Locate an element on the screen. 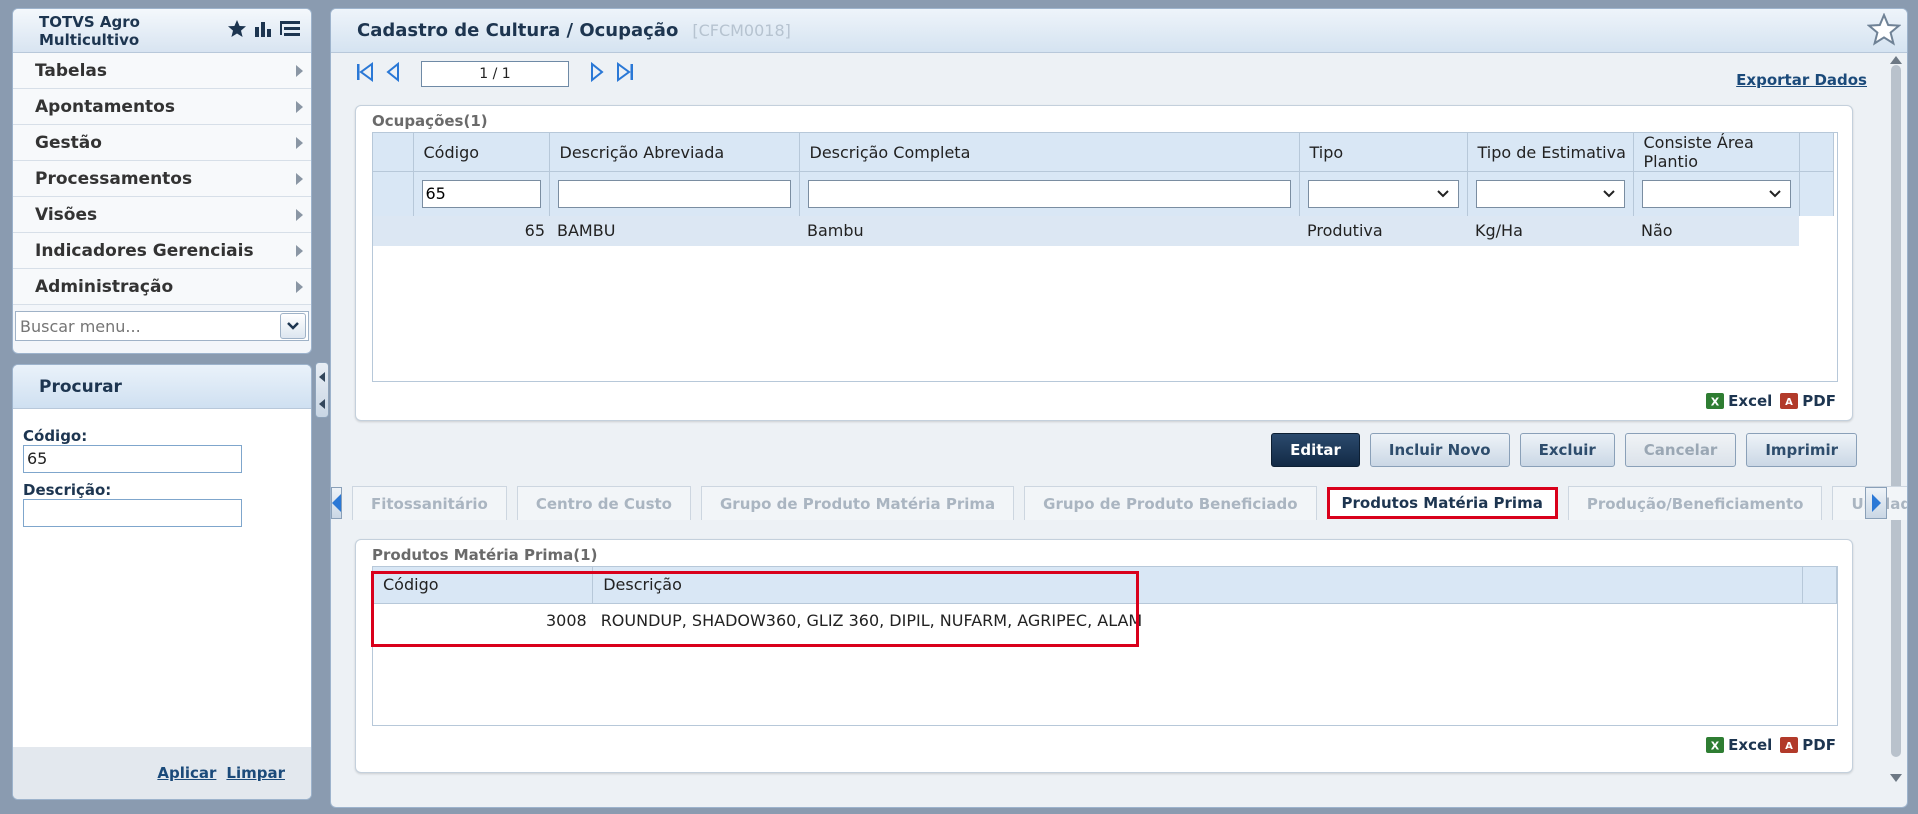 The width and height of the screenshot is (1918, 814). cell-filler is located at coordinates (1816, 230).